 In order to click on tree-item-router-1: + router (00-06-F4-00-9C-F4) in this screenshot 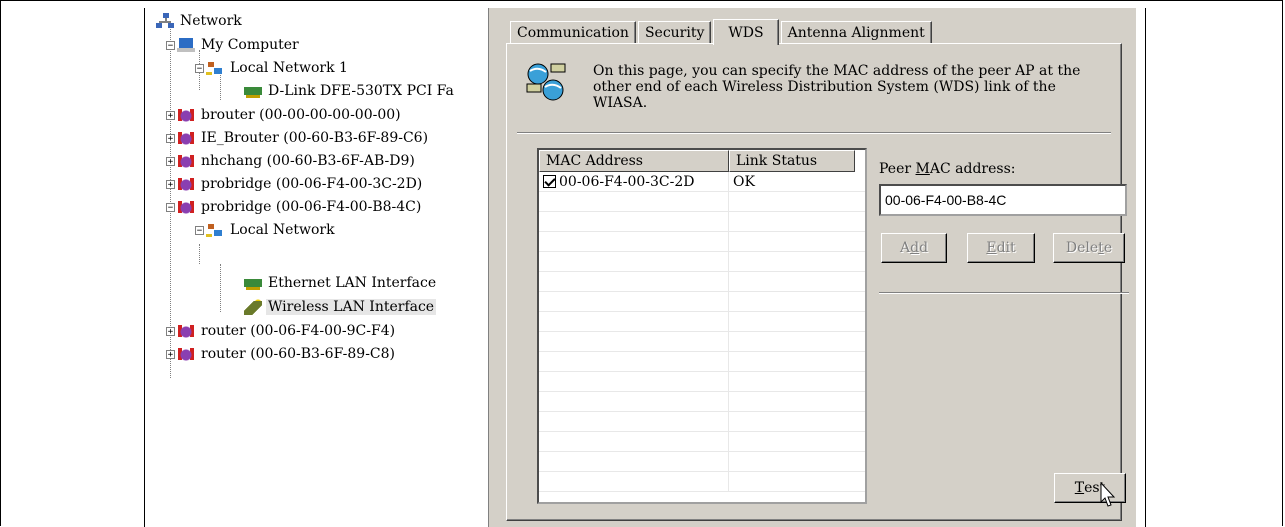, I will do `click(281, 331)`.